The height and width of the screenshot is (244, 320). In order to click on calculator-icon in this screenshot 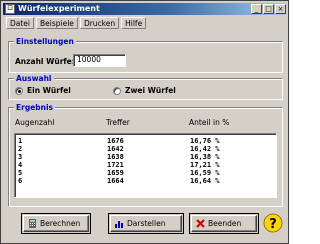, I will do `click(32, 223)`.